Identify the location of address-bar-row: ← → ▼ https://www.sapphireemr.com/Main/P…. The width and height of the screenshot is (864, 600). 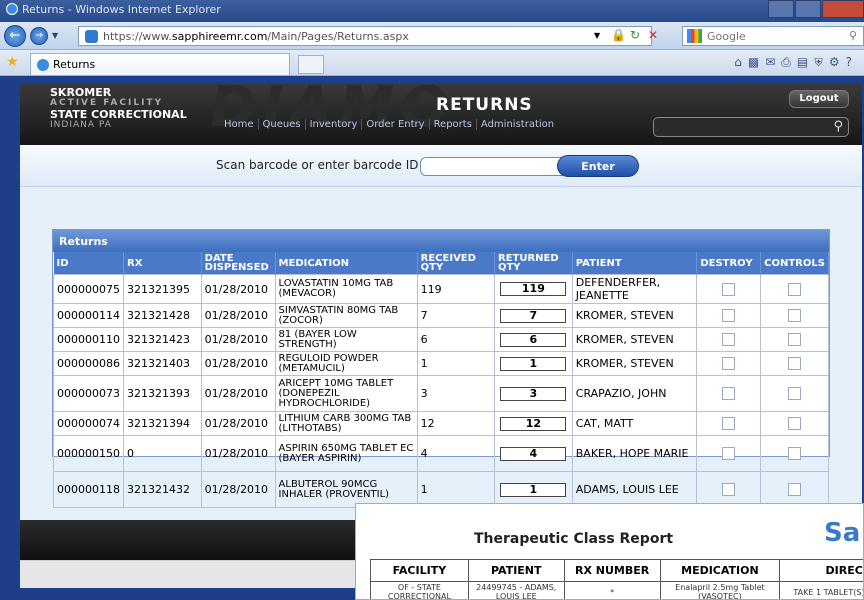
(432, 36).